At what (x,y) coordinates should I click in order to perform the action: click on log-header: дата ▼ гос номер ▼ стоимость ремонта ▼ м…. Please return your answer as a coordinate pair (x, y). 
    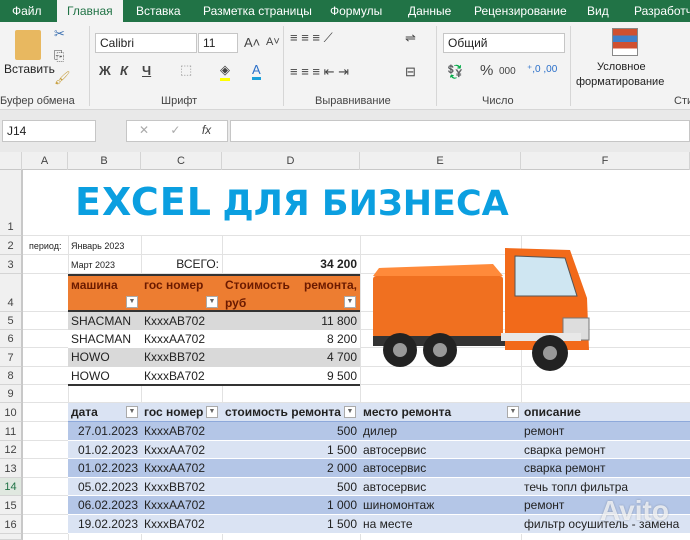
    Looking at the image, I should click on (379, 412).